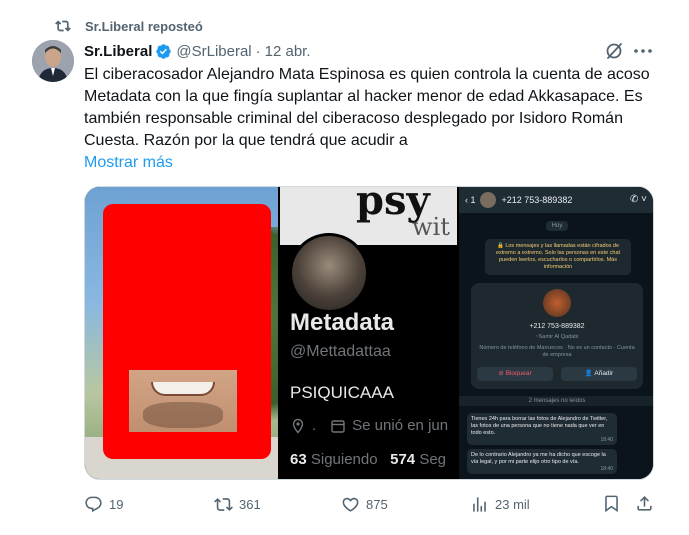 The width and height of the screenshot is (689, 535). Describe the element at coordinates (557, 326) in the screenshot. I see `contact-card-number: +212 753-889382` at that location.